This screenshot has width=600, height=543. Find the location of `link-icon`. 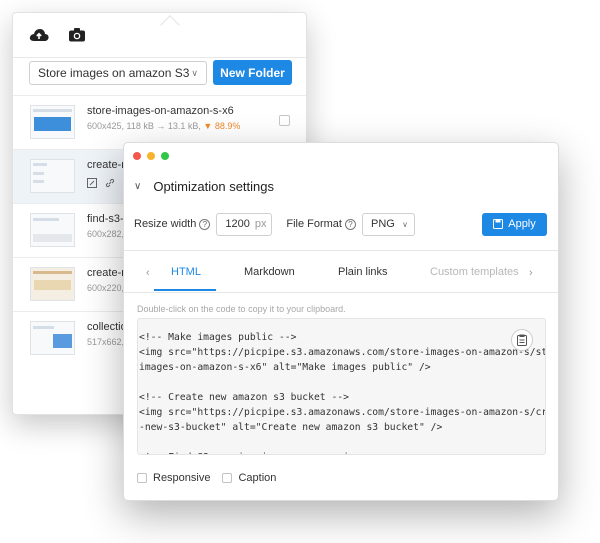

link-icon is located at coordinates (110, 183).